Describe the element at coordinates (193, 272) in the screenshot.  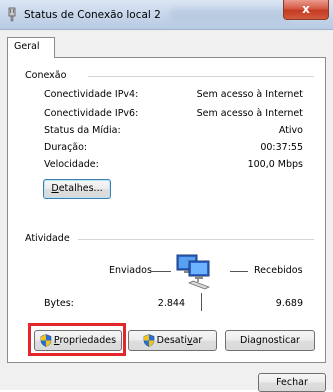
I see `network-computers-icon` at that location.